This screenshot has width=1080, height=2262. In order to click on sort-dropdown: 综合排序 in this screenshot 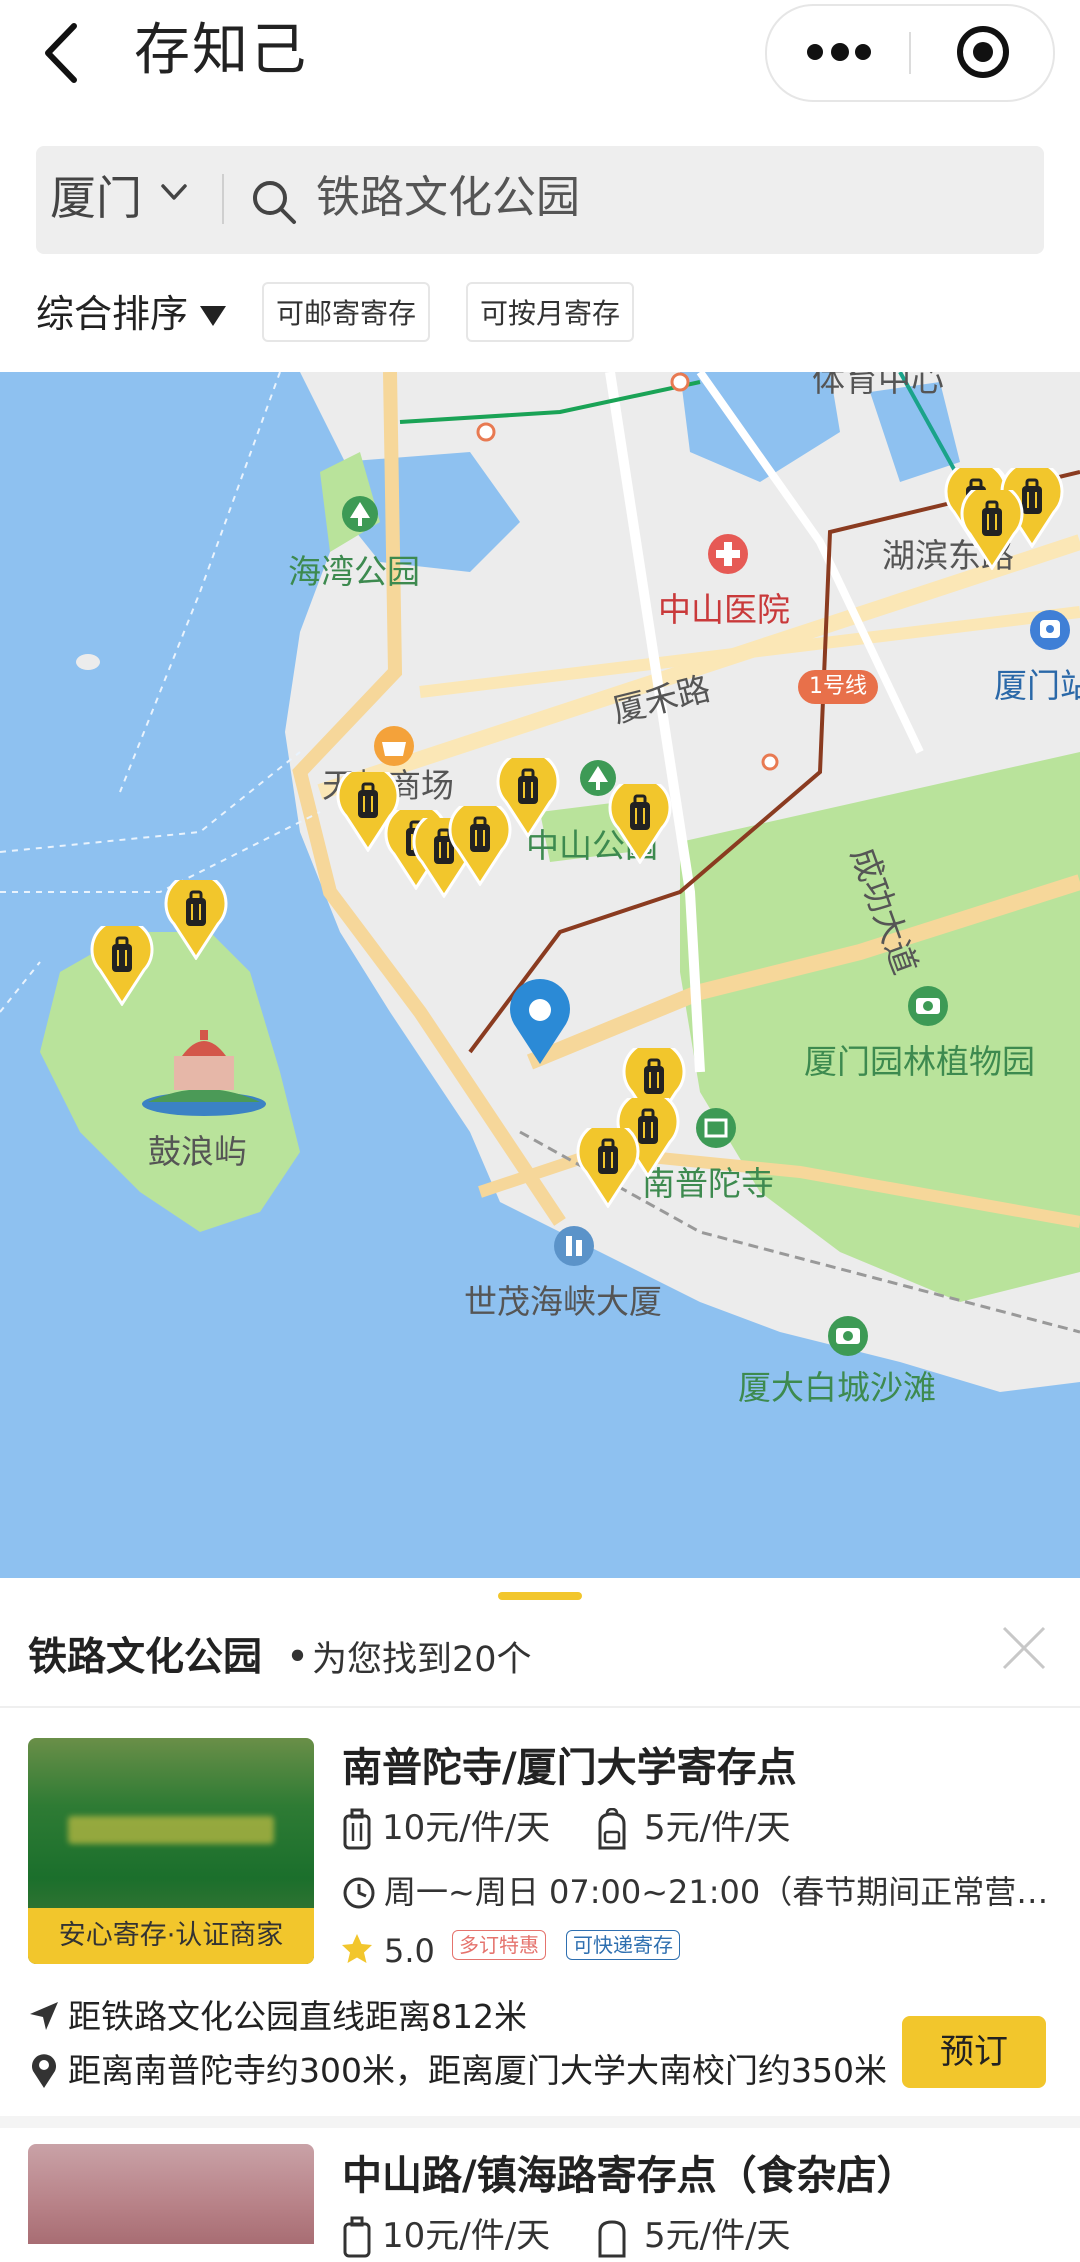, I will do `click(112, 314)`.